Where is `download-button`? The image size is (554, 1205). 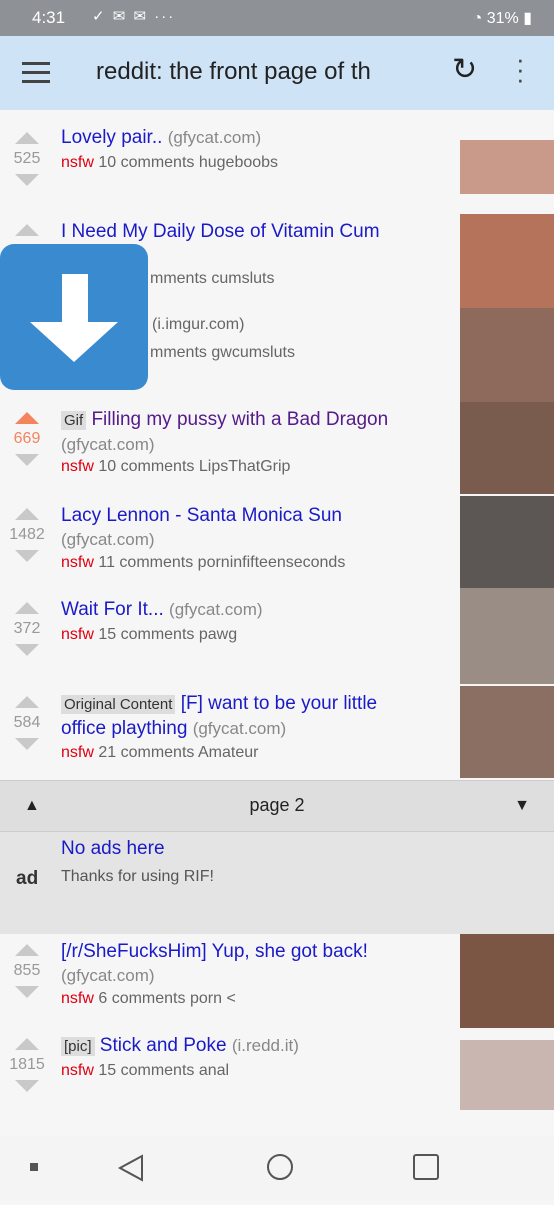 download-button is located at coordinates (74, 317).